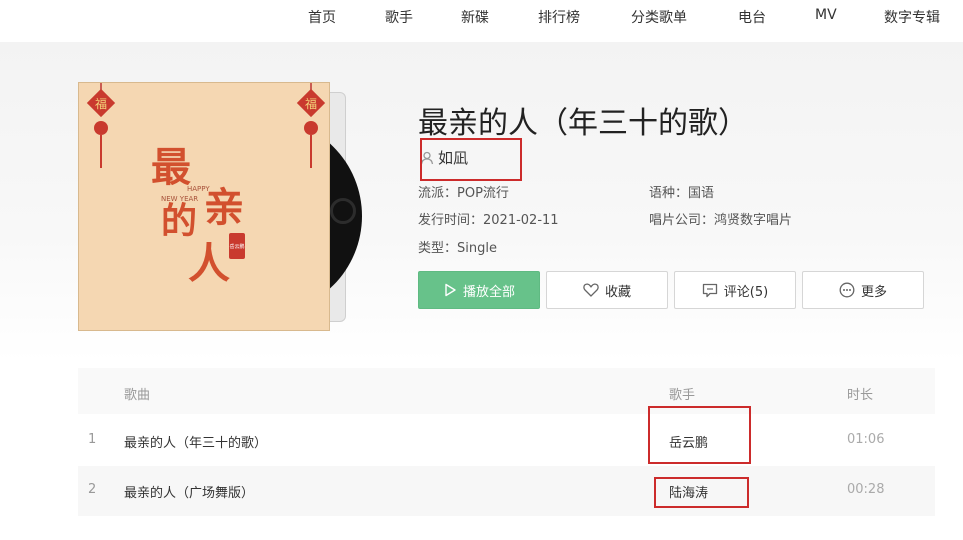 The width and height of the screenshot is (963, 540). What do you see at coordinates (488, 292) in the screenshot?
I see `play-all-label: 播放全部` at bounding box center [488, 292].